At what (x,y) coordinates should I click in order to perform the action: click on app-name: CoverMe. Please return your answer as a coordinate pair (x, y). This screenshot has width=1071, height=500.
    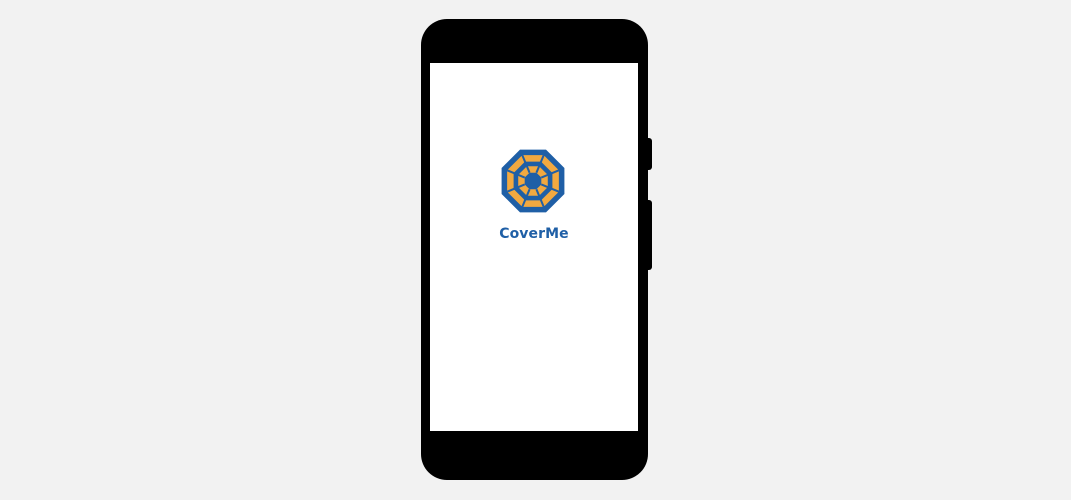
    Looking at the image, I should click on (534, 234).